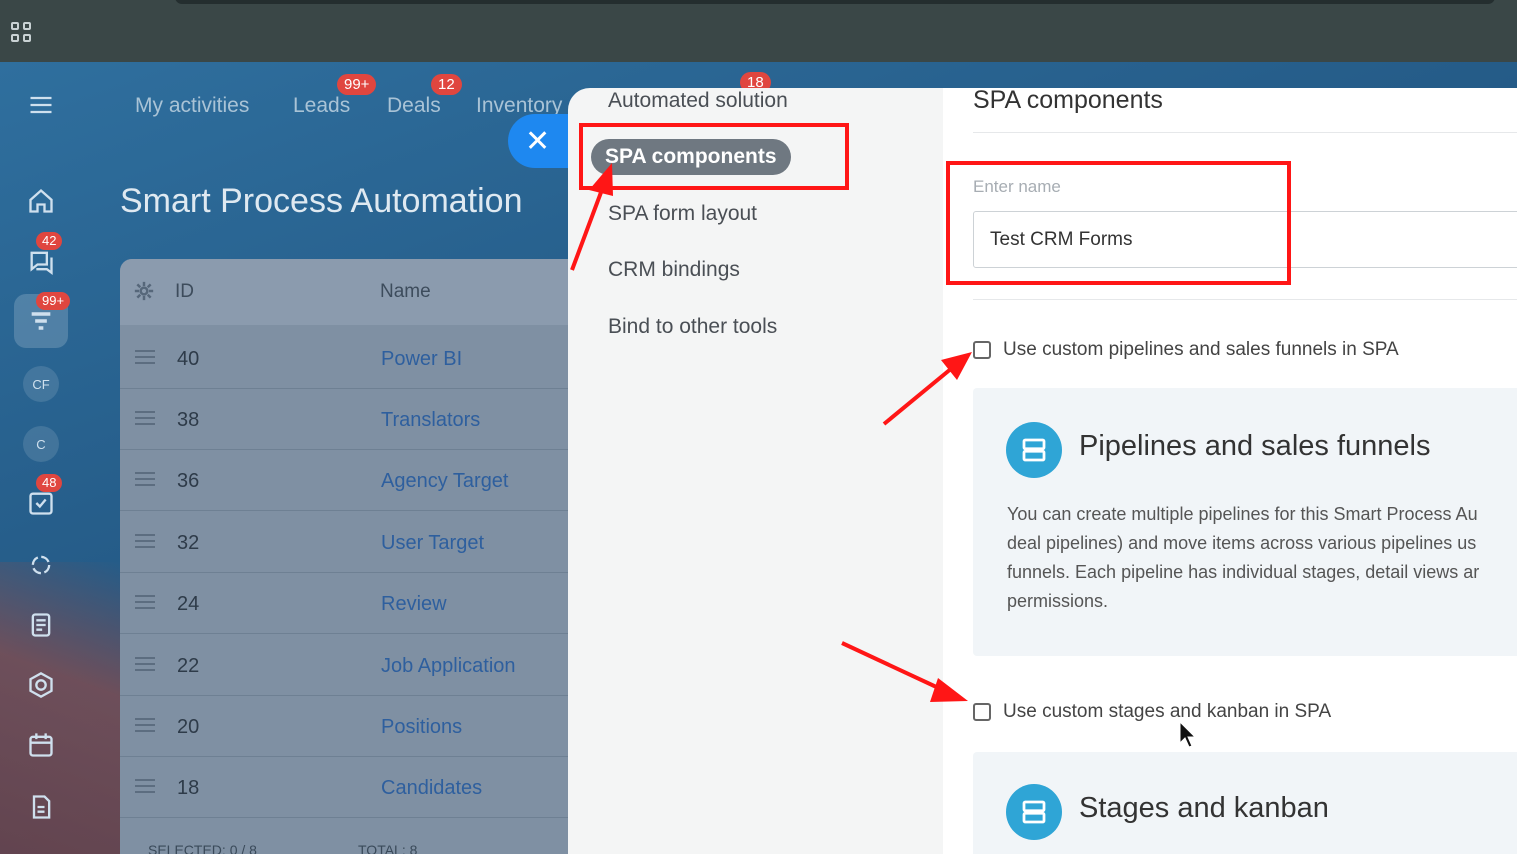 The image size is (1517, 854). Describe the element at coordinates (445, 481) in the screenshot. I see `row-name-link: Agency Target` at that location.